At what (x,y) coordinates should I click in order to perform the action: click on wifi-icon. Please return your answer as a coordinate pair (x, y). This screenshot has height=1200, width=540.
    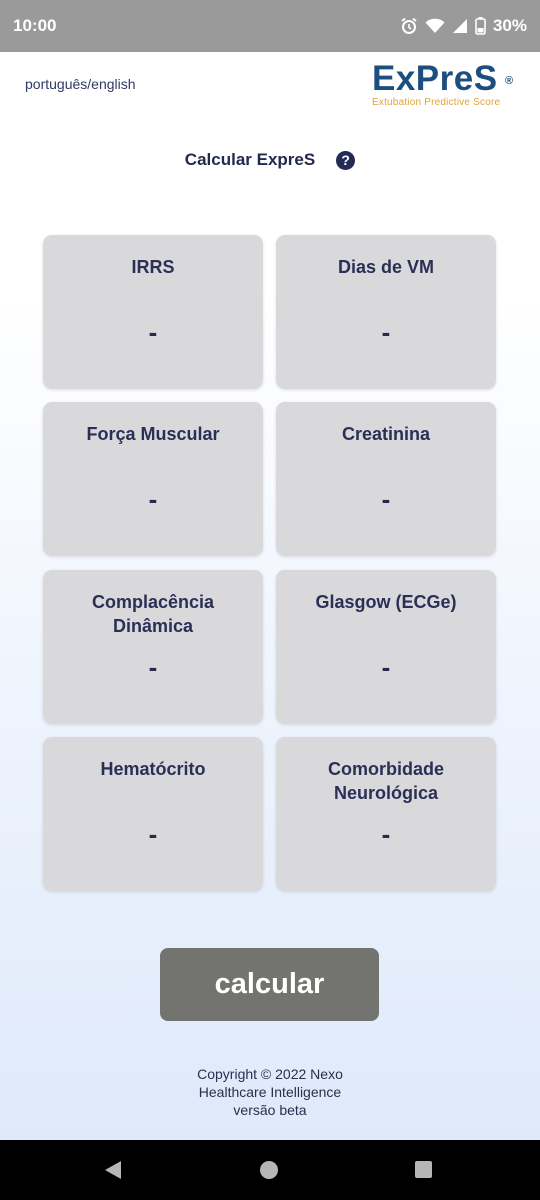
    Looking at the image, I should click on (435, 26).